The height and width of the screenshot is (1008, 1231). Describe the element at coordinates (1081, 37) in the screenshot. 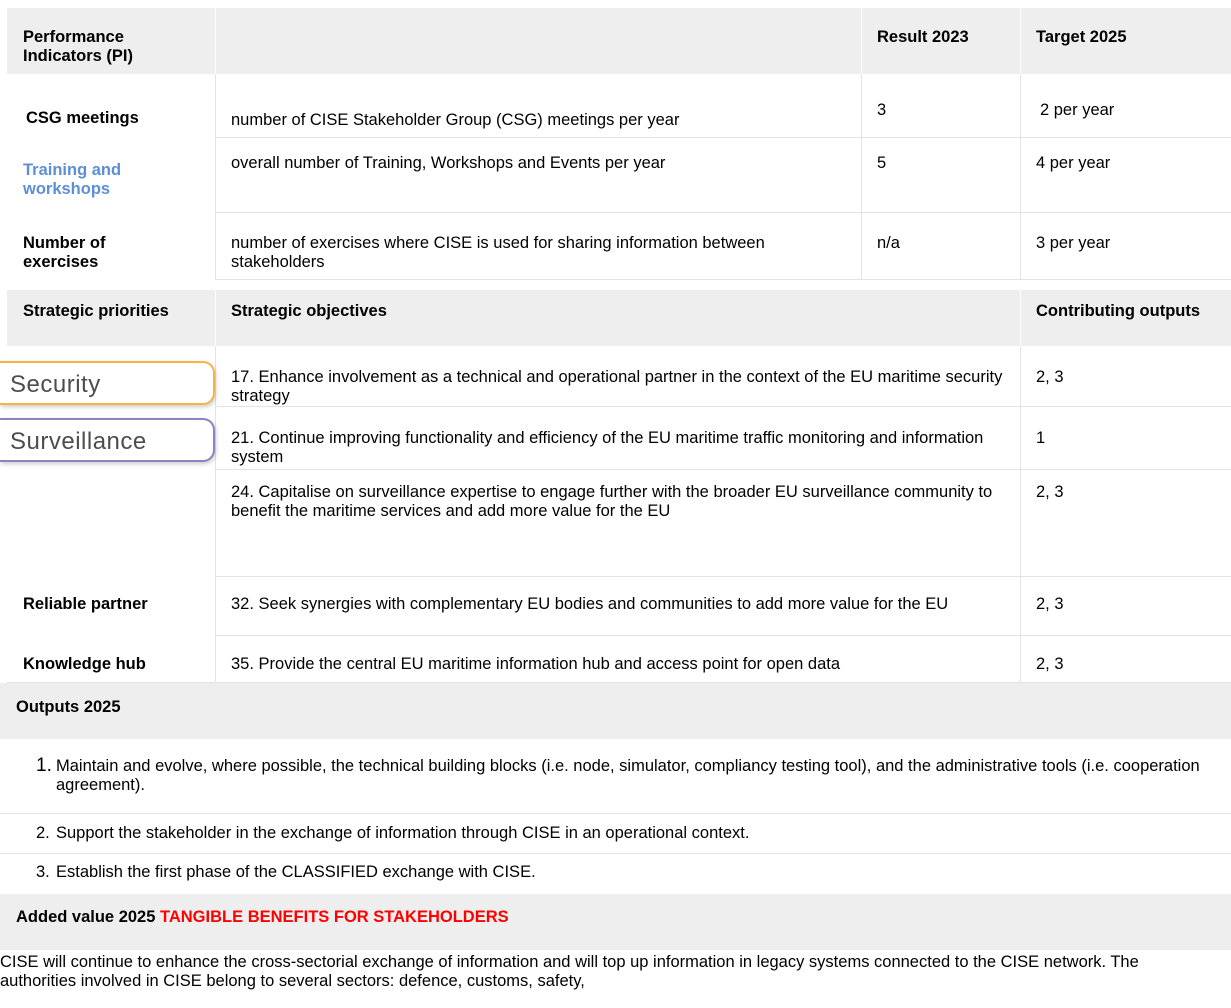

I see `pi-header-target: Target 2025` at that location.